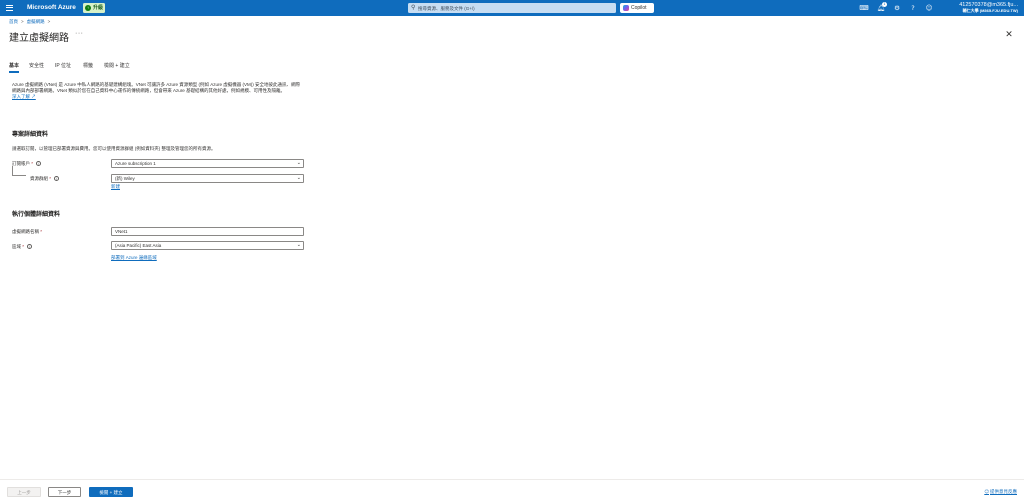 Image resolution: width=1024 pixels, height=504 pixels. What do you see at coordinates (1000, 492) in the screenshot?
I see `give-feedback-link: ☺提供意見反應` at bounding box center [1000, 492].